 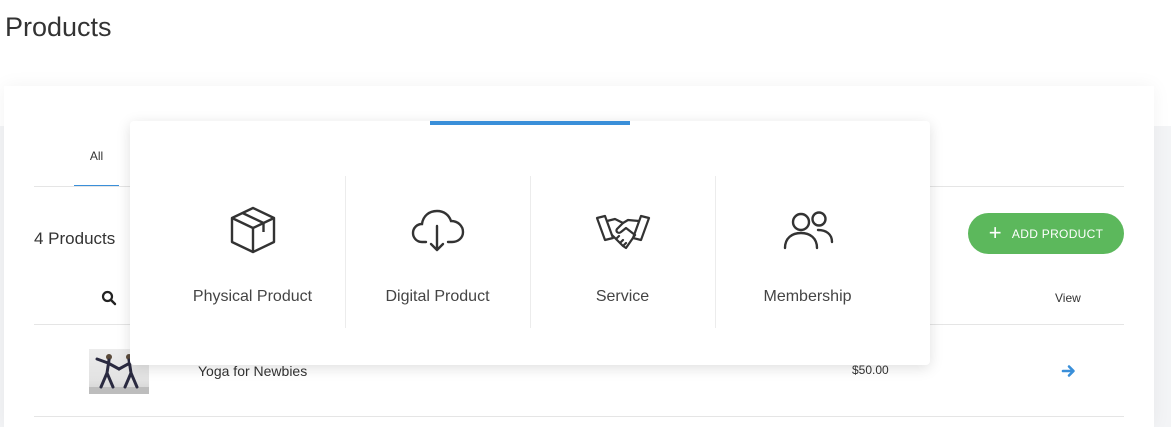 What do you see at coordinates (622, 232) in the screenshot?
I see `handshake-icon` at bounding box center [622, 232].